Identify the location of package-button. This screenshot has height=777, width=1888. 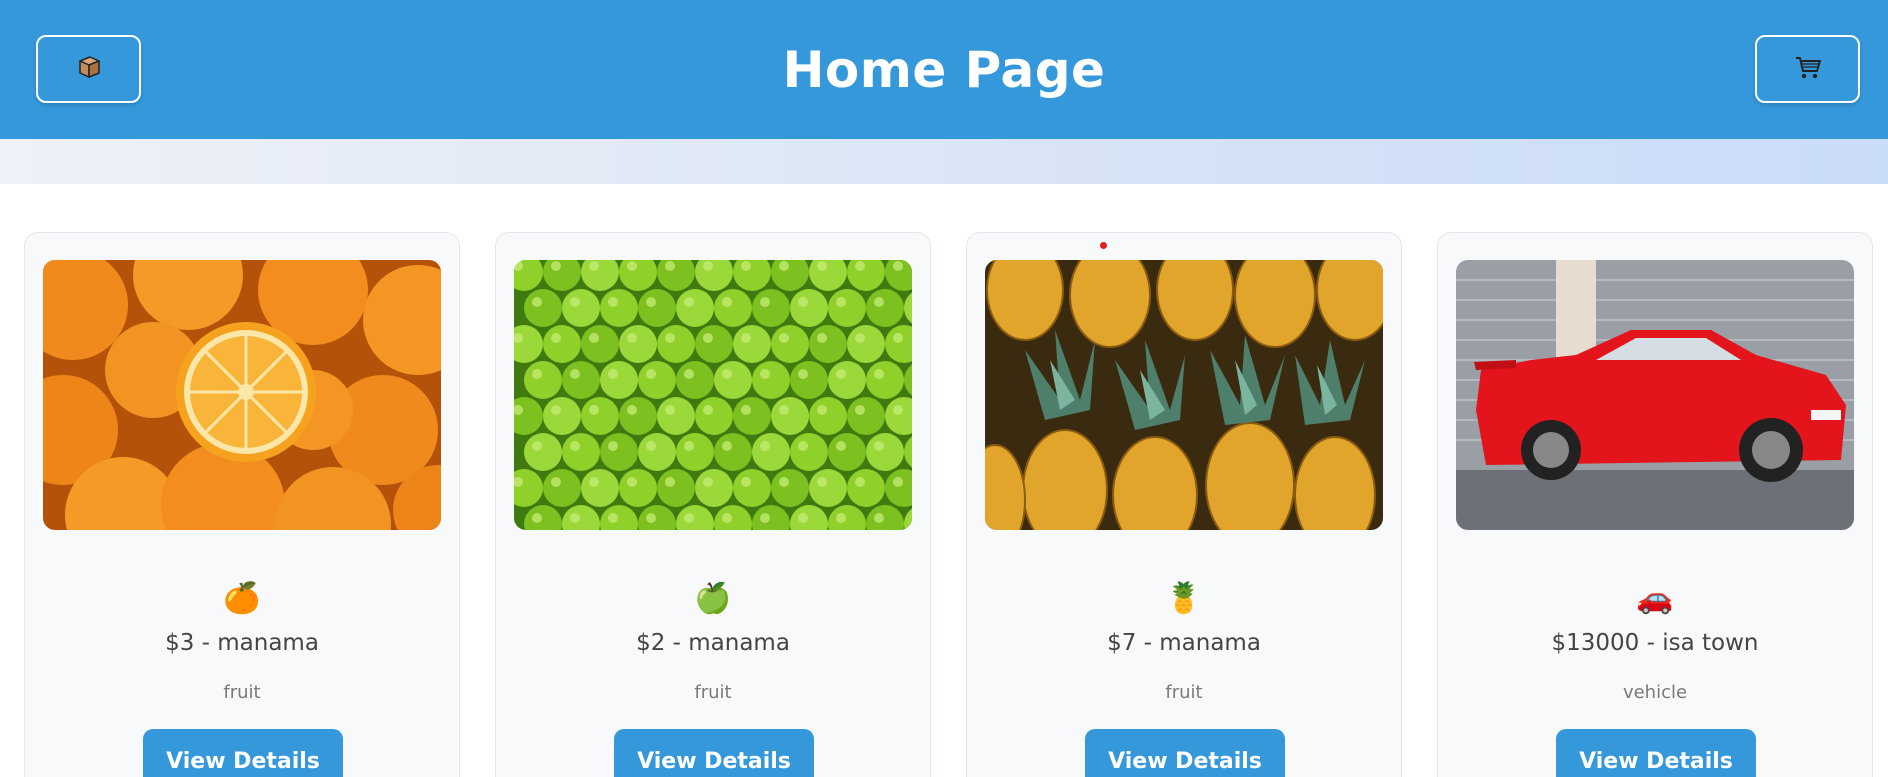
(88, 69).